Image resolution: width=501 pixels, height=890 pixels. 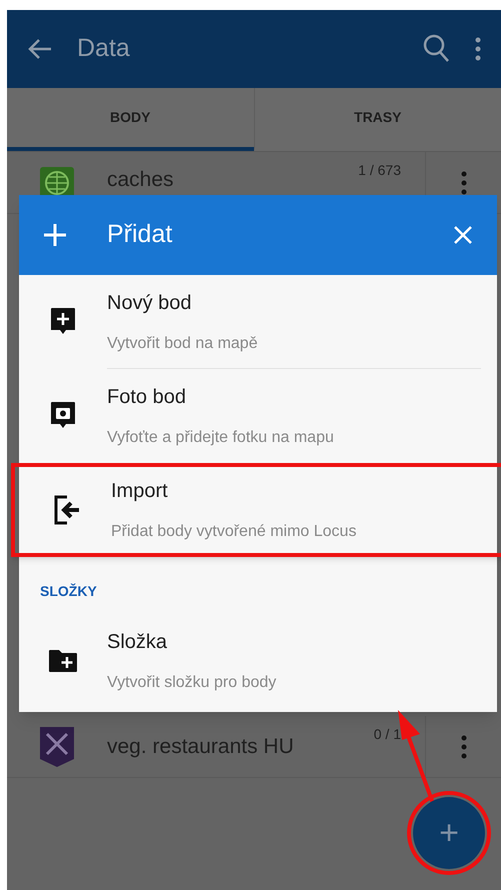 What do you see at coordinates (57, 747) in the screenshot?
I see `restaurant-icon` at bounding box center [57, 747].